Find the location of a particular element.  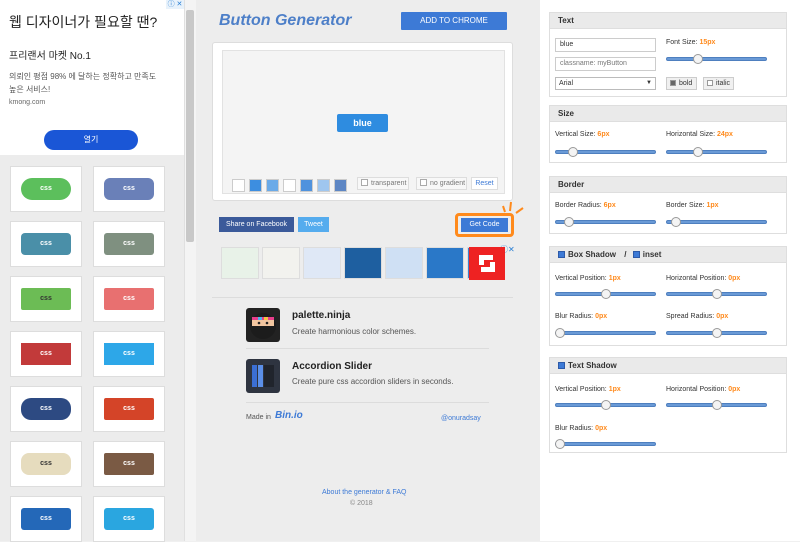

vertical-size-slider is located at coordinates (605, 152).